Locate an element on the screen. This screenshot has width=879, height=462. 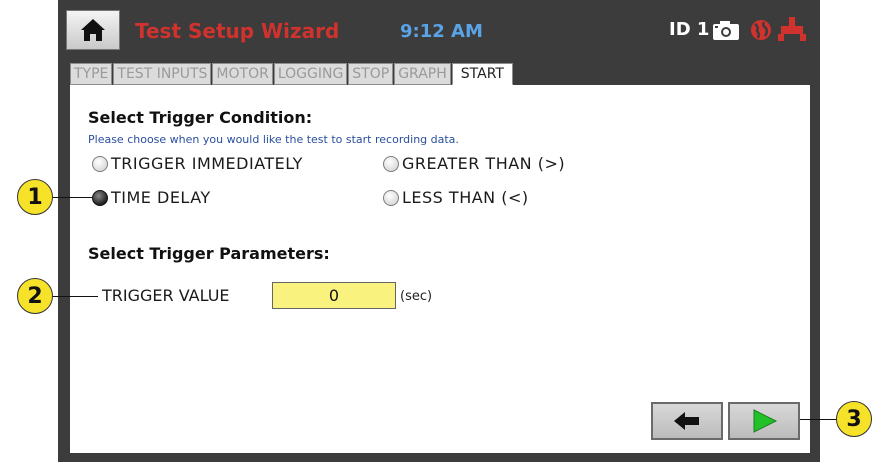
arrow-left-icon is located at coordinates (686, 421).